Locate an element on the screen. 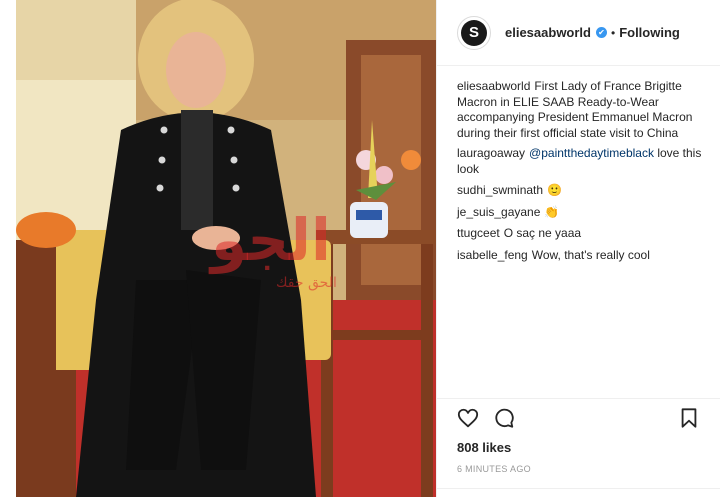 The image size is (720, 497). avatar: S is located at coordinates (474, 32).